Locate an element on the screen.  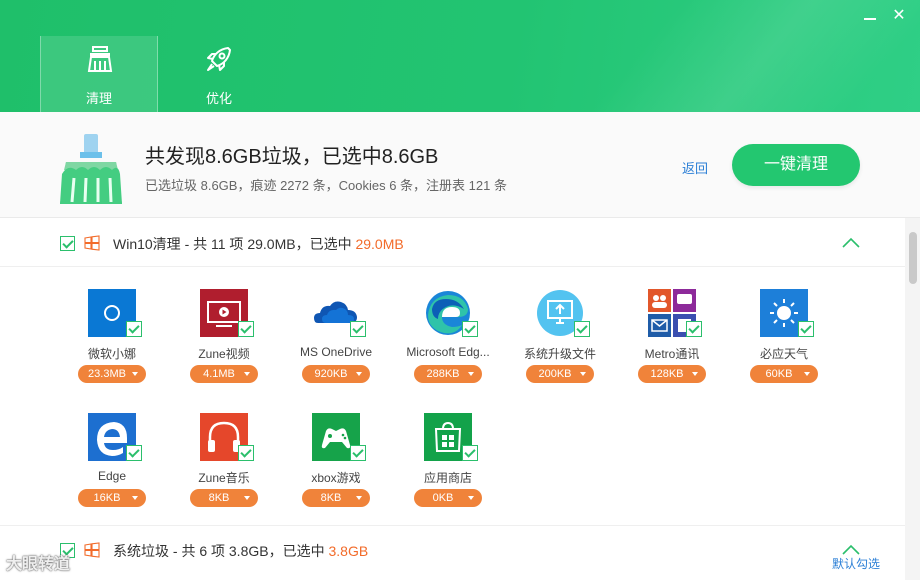
item-zune-music-name: Zune音乐 is located at coordinates (224, 478).